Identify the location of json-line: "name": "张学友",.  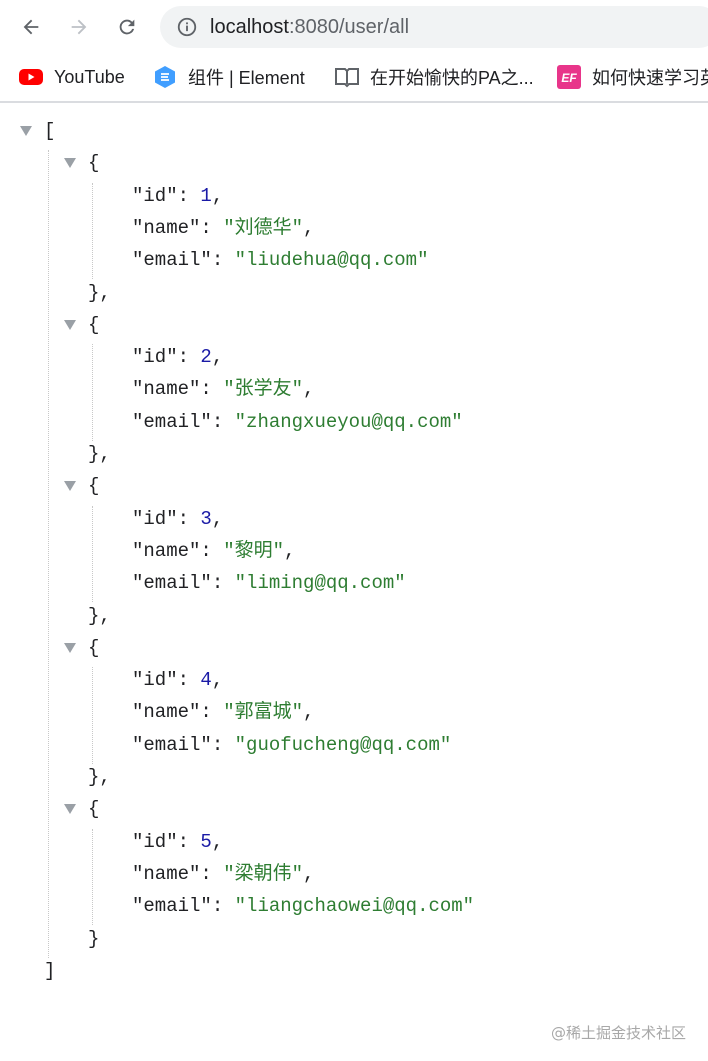
(223, 389).